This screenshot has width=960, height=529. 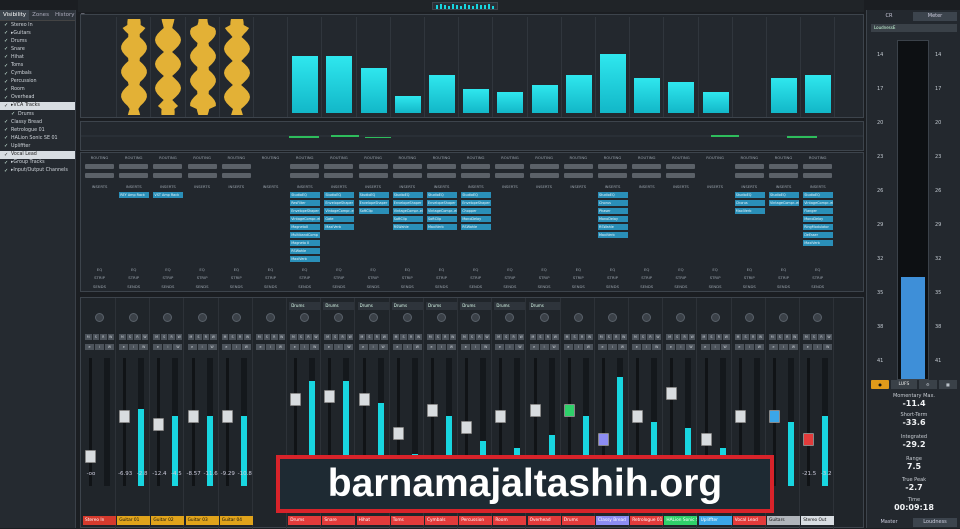 I want to click on channel-name: Guitars, so click(x=783, y=520).